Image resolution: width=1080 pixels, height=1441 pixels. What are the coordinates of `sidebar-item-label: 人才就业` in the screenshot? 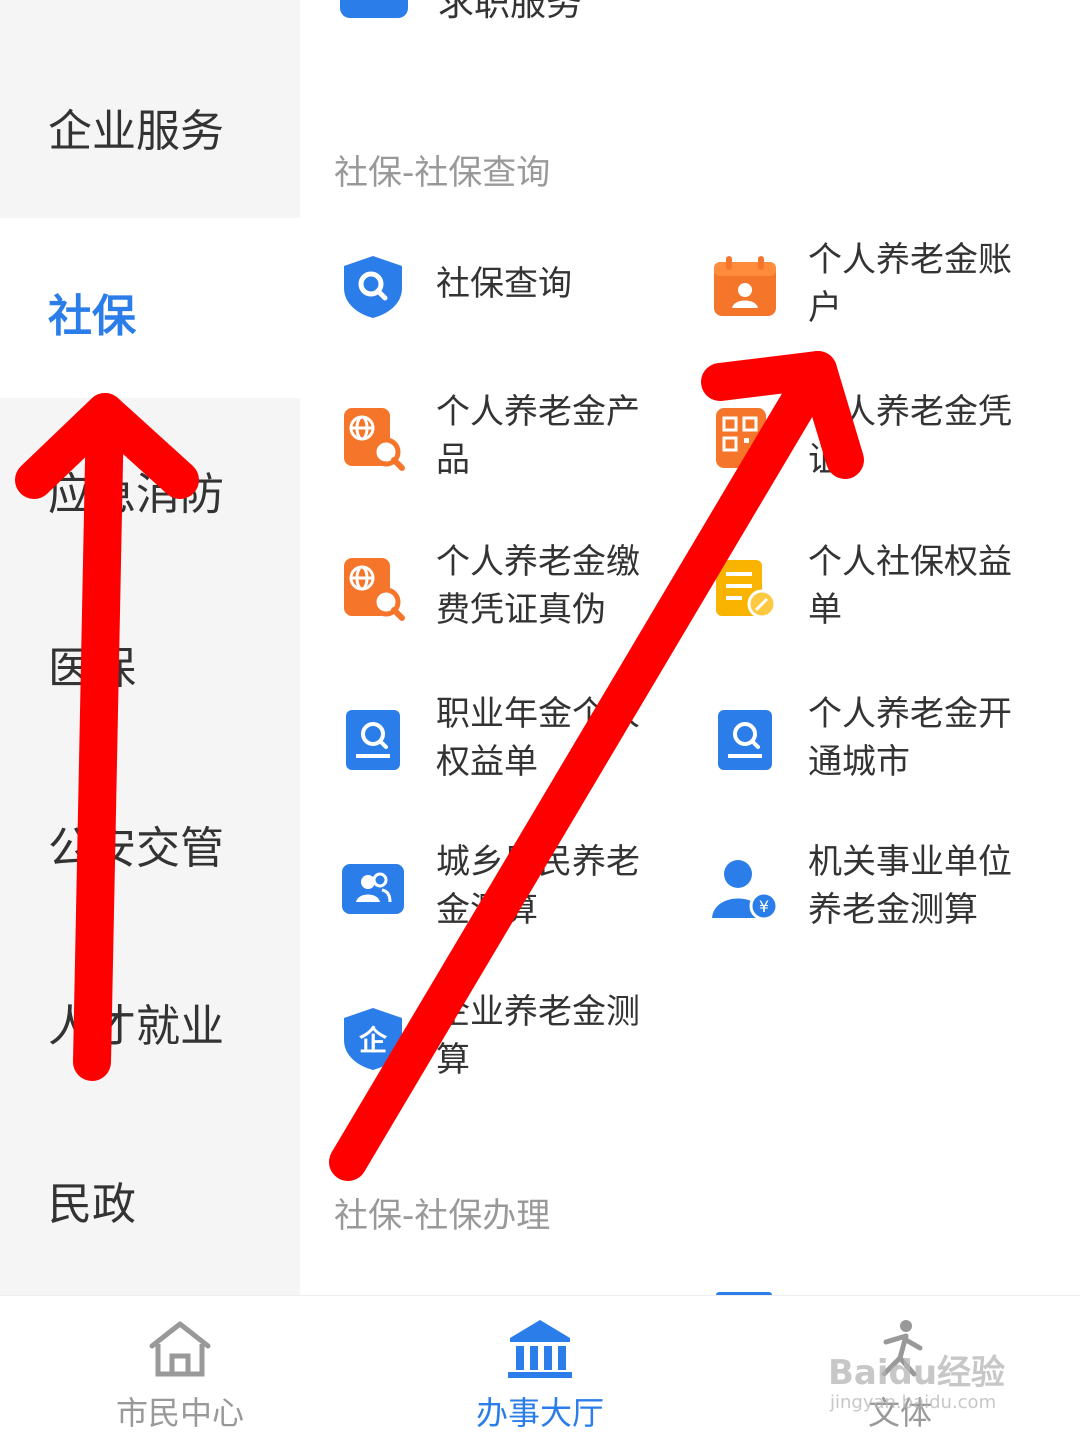 It's located at (136, 1026).